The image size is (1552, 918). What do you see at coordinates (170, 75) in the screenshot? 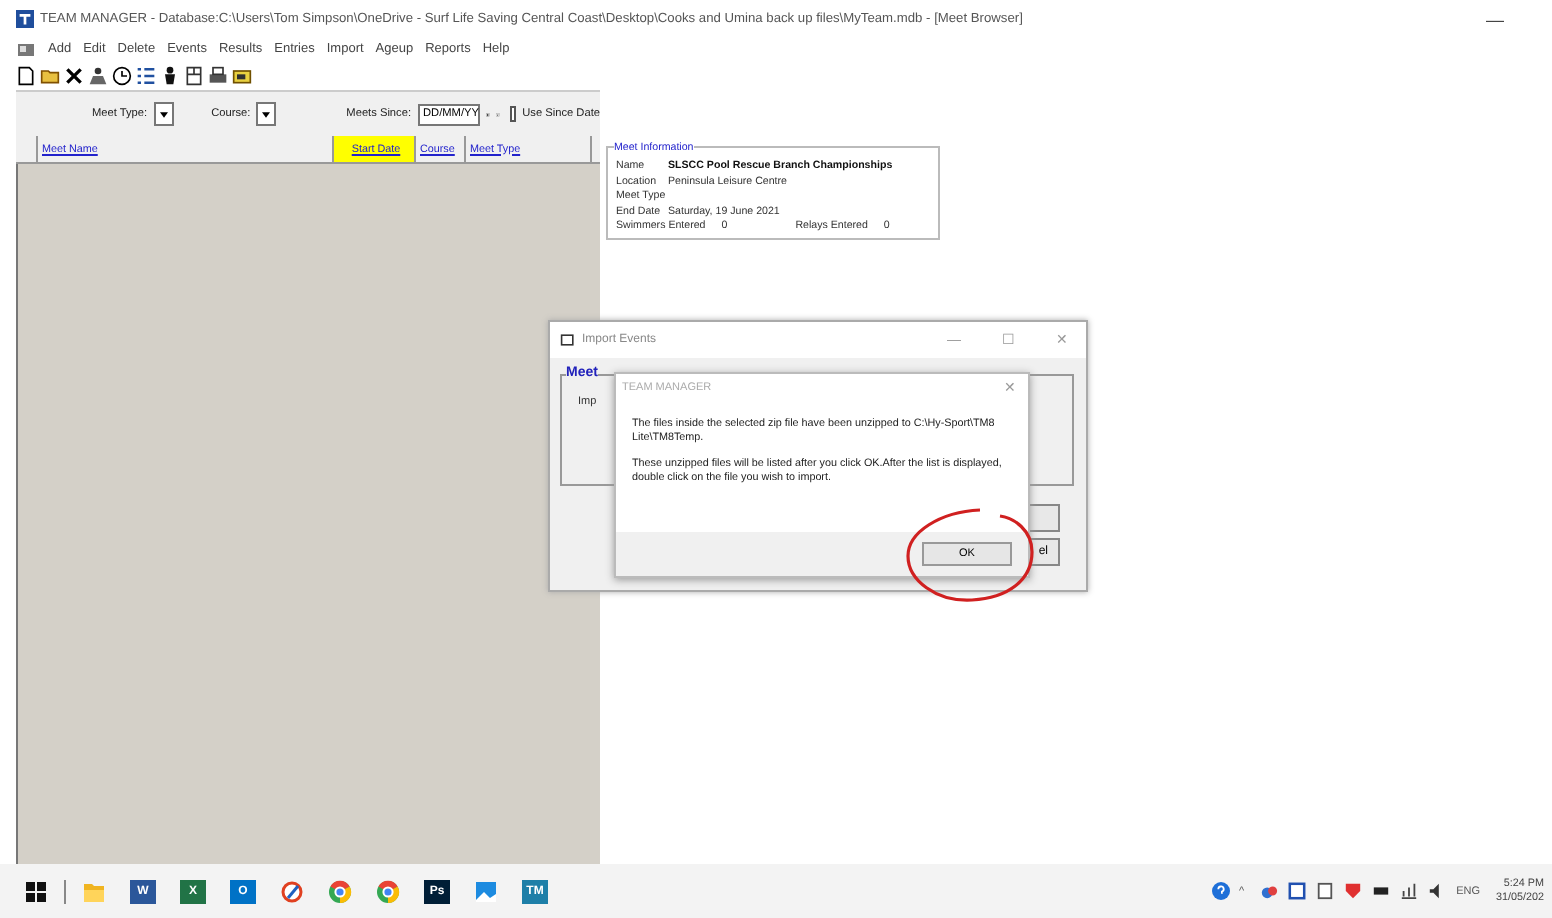
I see `person-icon` at bounding box center [170, 75].